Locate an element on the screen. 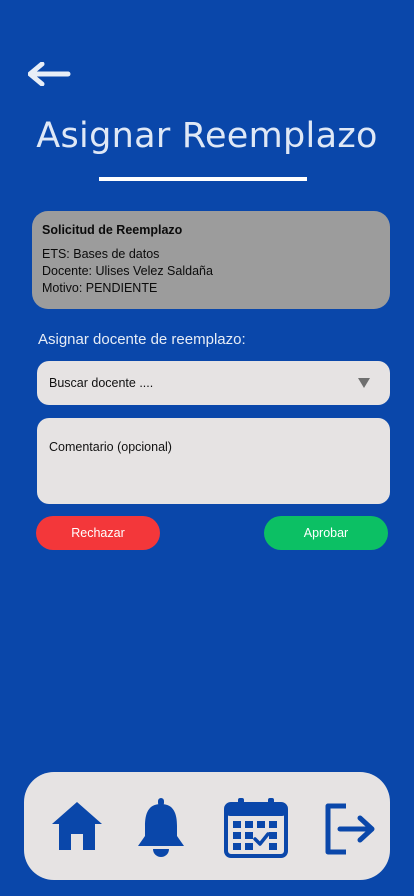 The image size is (414, 896). request-motivo: Motivo: PENDIENTE is located at coordinates (100, 288).